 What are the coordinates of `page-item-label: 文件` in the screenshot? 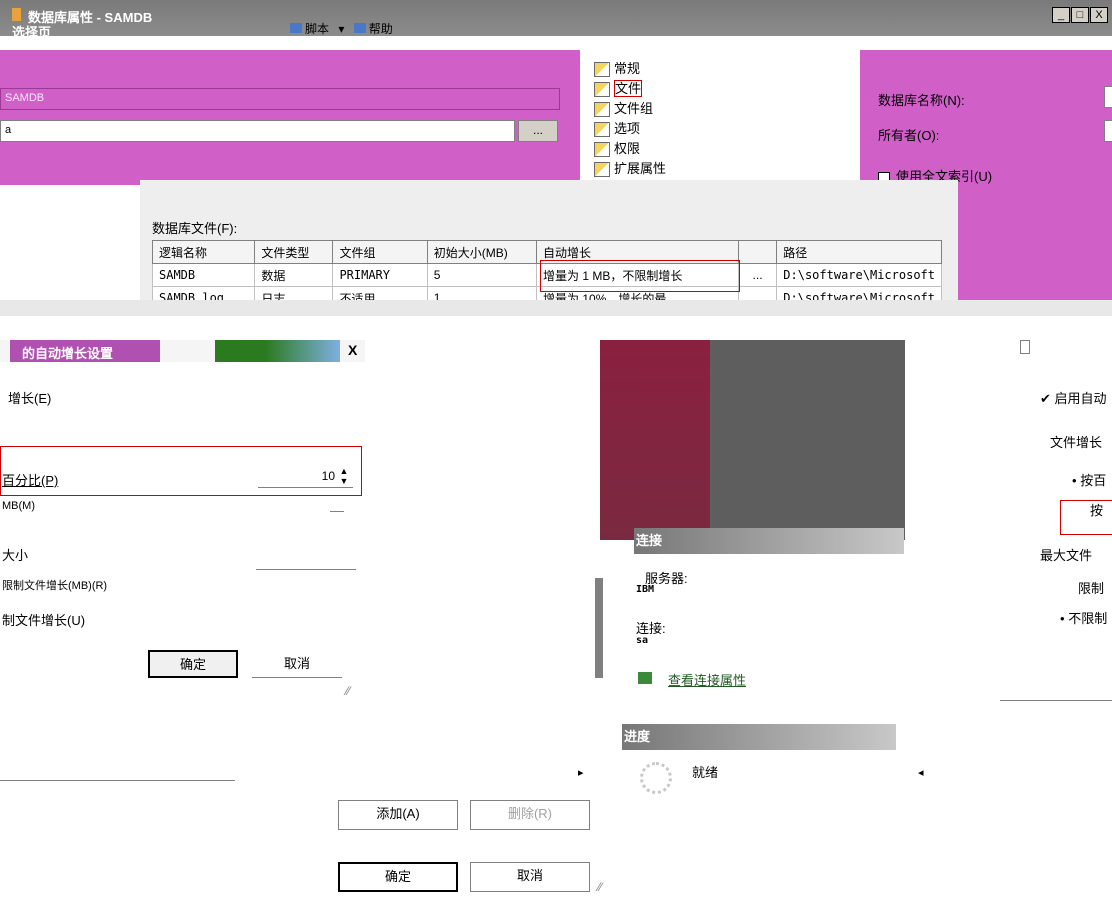 It's located at (628, 88).